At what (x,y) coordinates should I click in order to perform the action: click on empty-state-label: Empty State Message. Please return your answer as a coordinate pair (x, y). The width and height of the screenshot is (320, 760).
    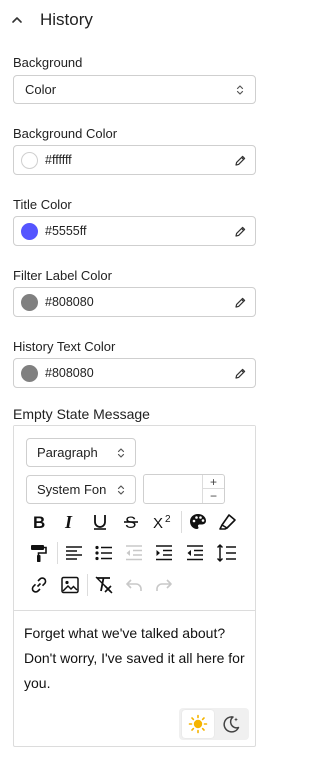
    Looking at the image, I should click on (81, 414).